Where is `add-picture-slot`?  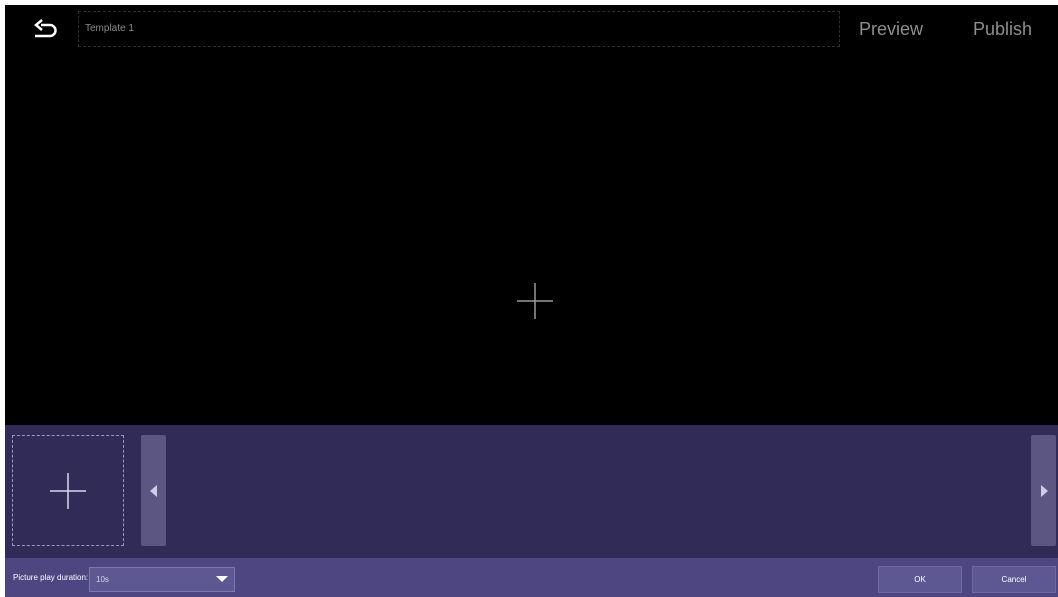 add-picture-slot is located at coordinates (68, 490).